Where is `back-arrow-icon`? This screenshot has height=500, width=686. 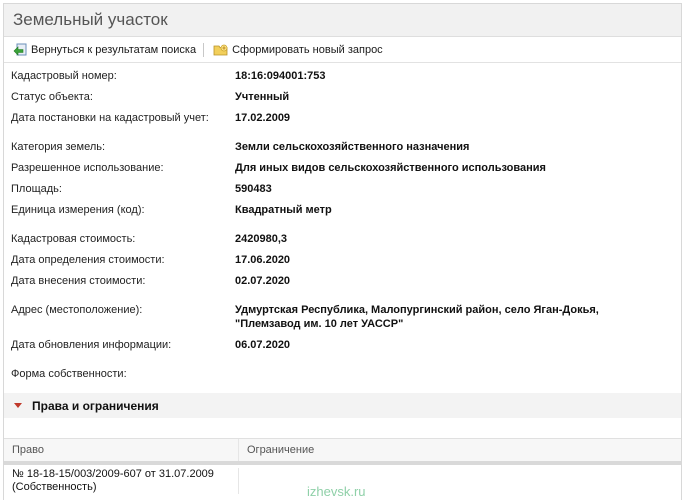
back-arrow-icon is located at coordinates (20, 49).